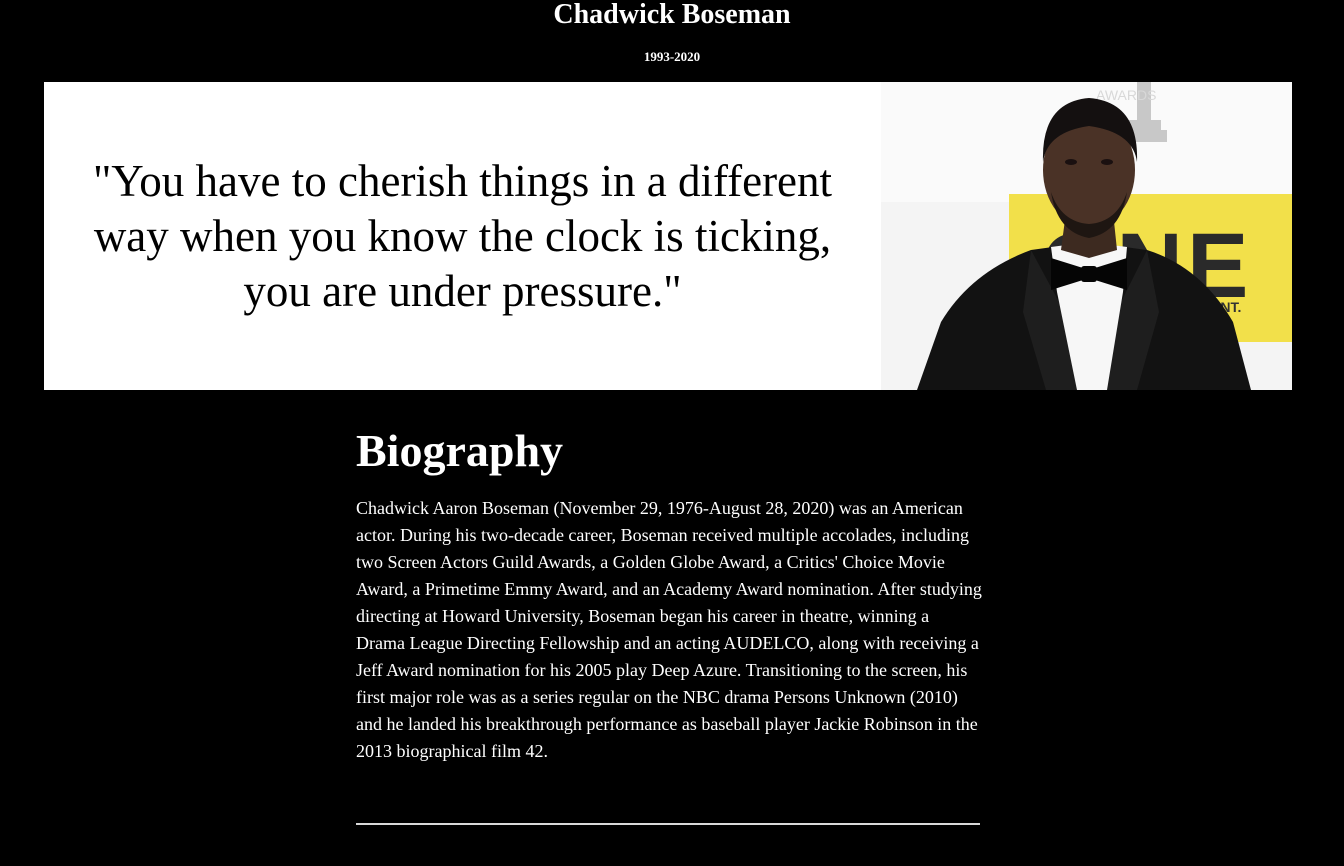  I want to click on backdrop-small-text: AWARDS, so click(1126, 95).